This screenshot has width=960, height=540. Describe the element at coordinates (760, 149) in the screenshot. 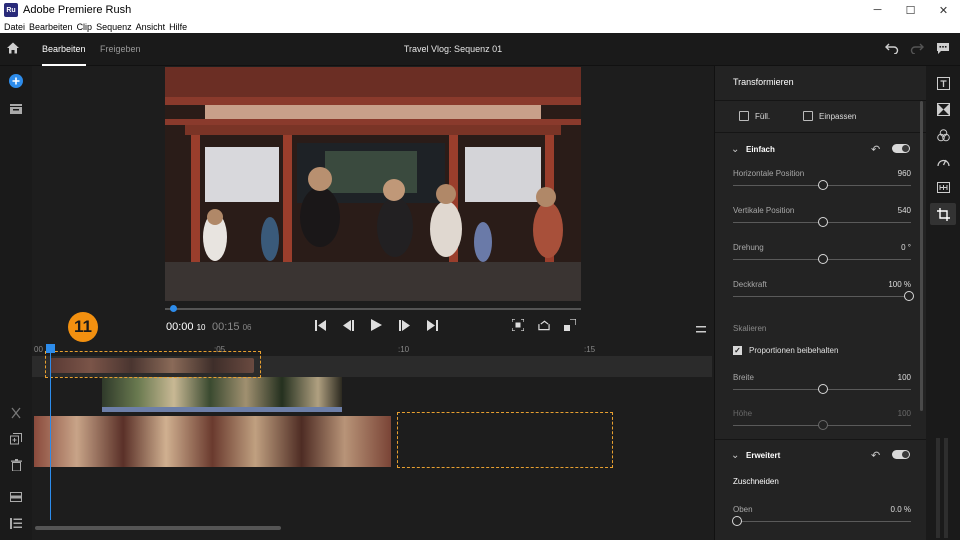

I see `section-basic-label: Einfach` at that location.